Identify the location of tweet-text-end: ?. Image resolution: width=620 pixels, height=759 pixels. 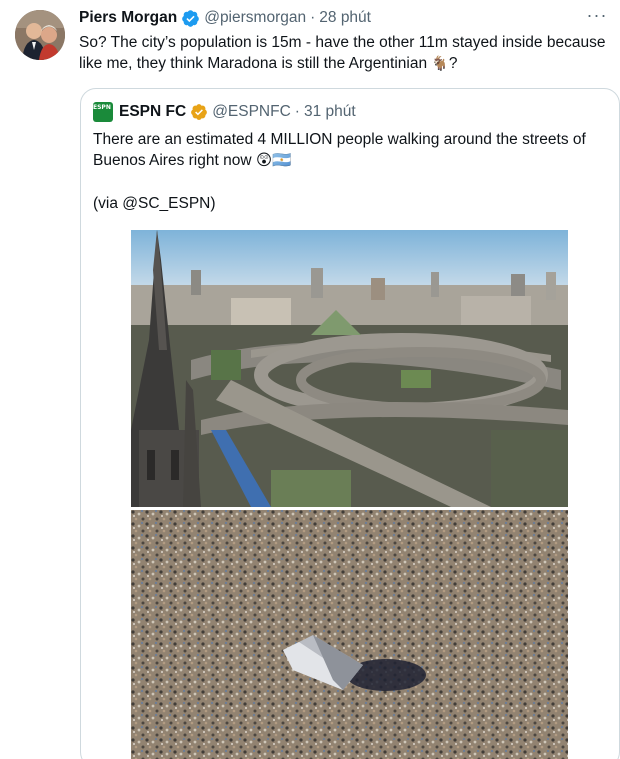
(453, 63).